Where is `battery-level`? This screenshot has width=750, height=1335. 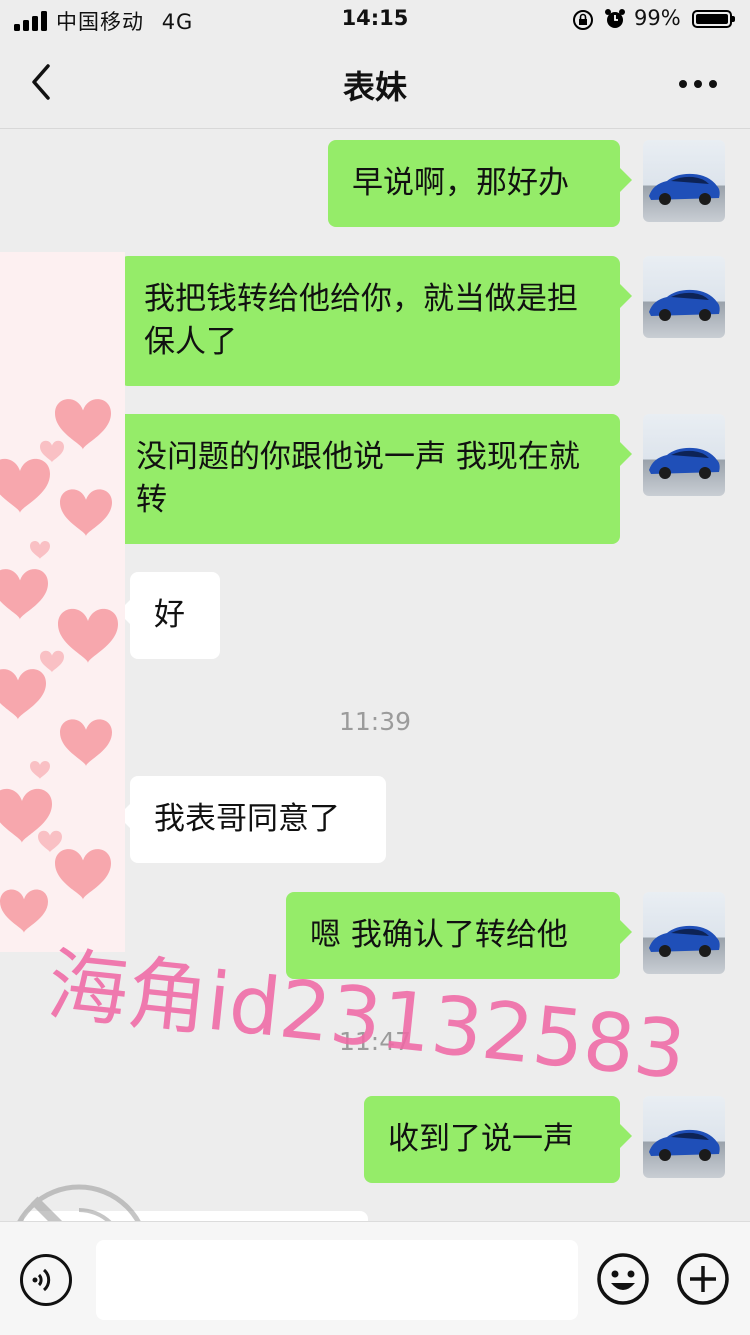 battery-level is located at coordinates (712, 19).